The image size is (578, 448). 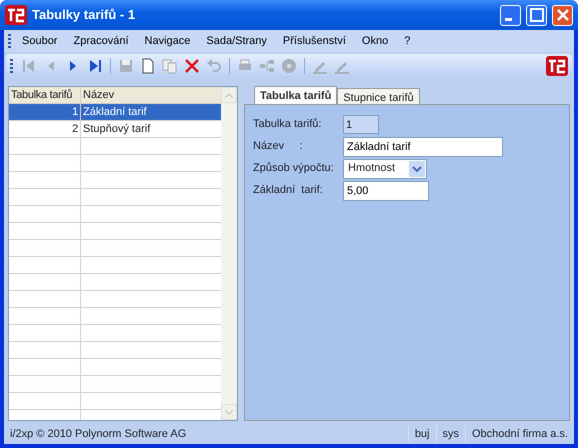 What do you see at coordinates (361, 124) in the screenshot?
I see `readonly-field: 1` at bounding box center [361, 124].